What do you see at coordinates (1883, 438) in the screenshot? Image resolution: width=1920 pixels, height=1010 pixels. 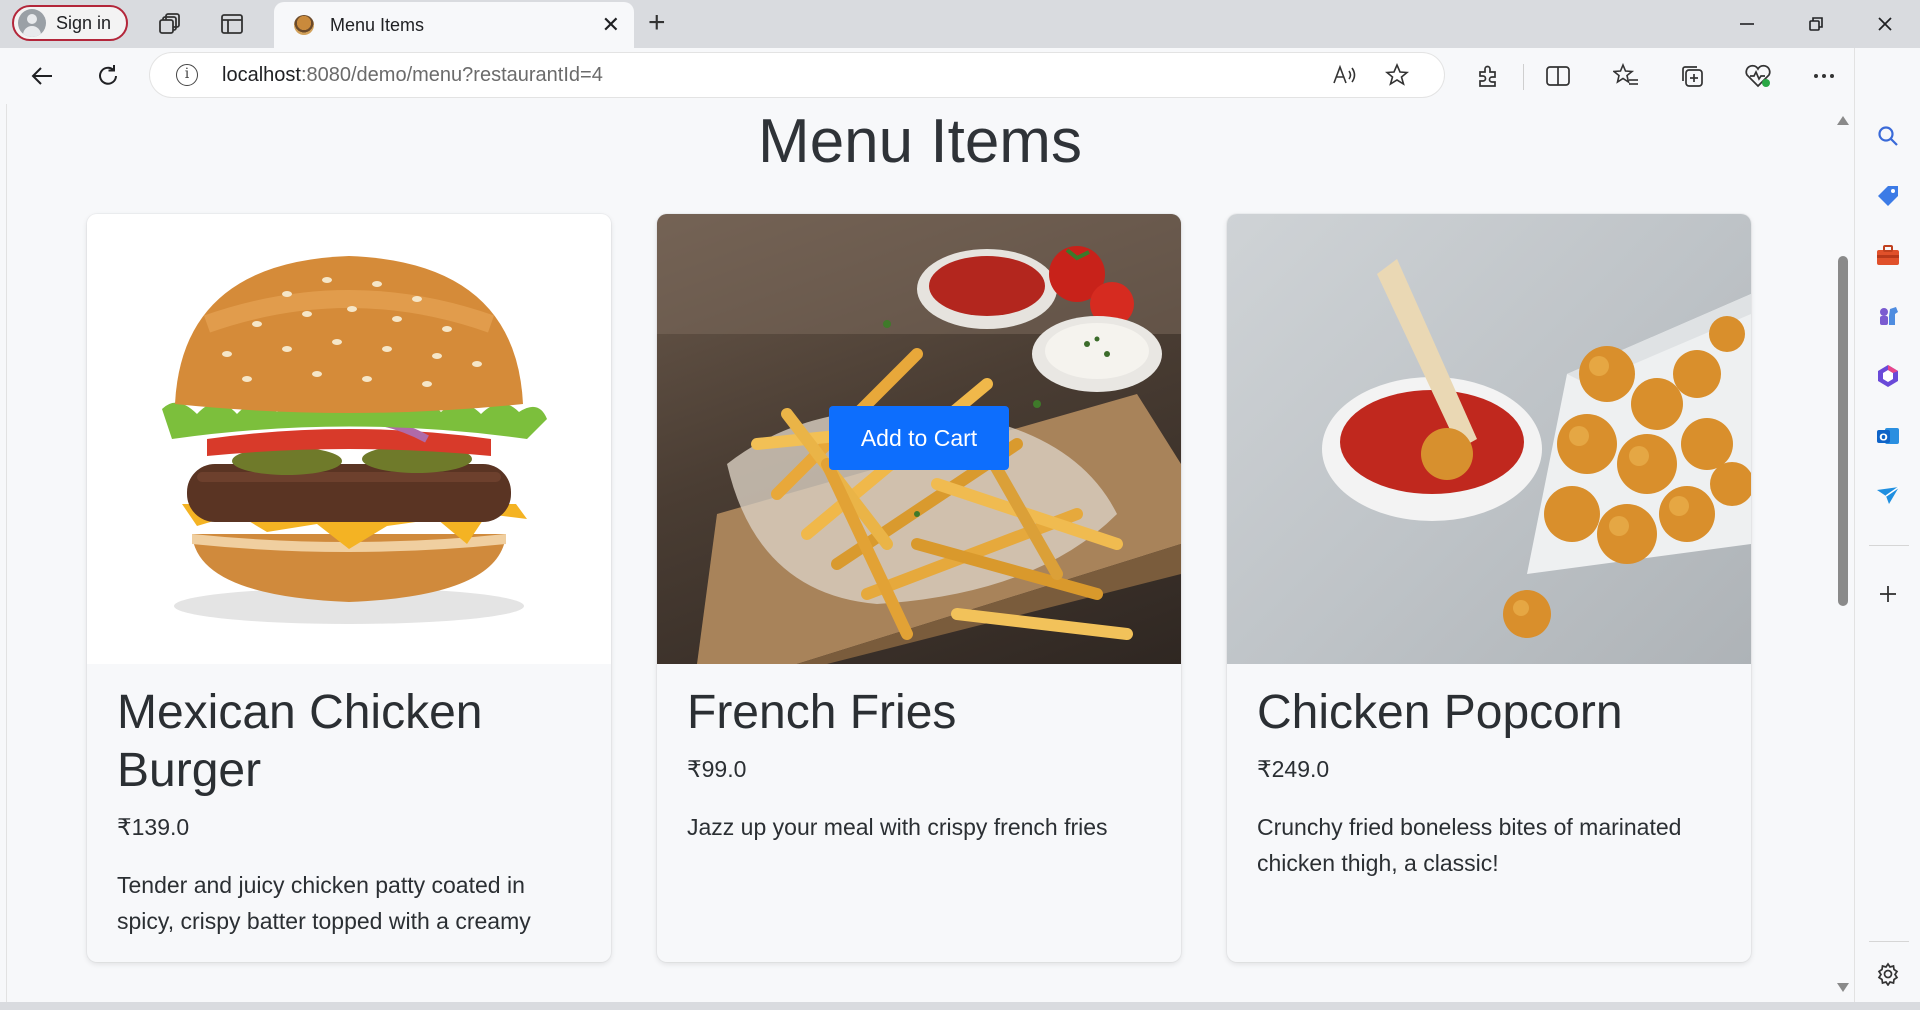 I see `svg-text: O` at bounding box center [1883, 438].